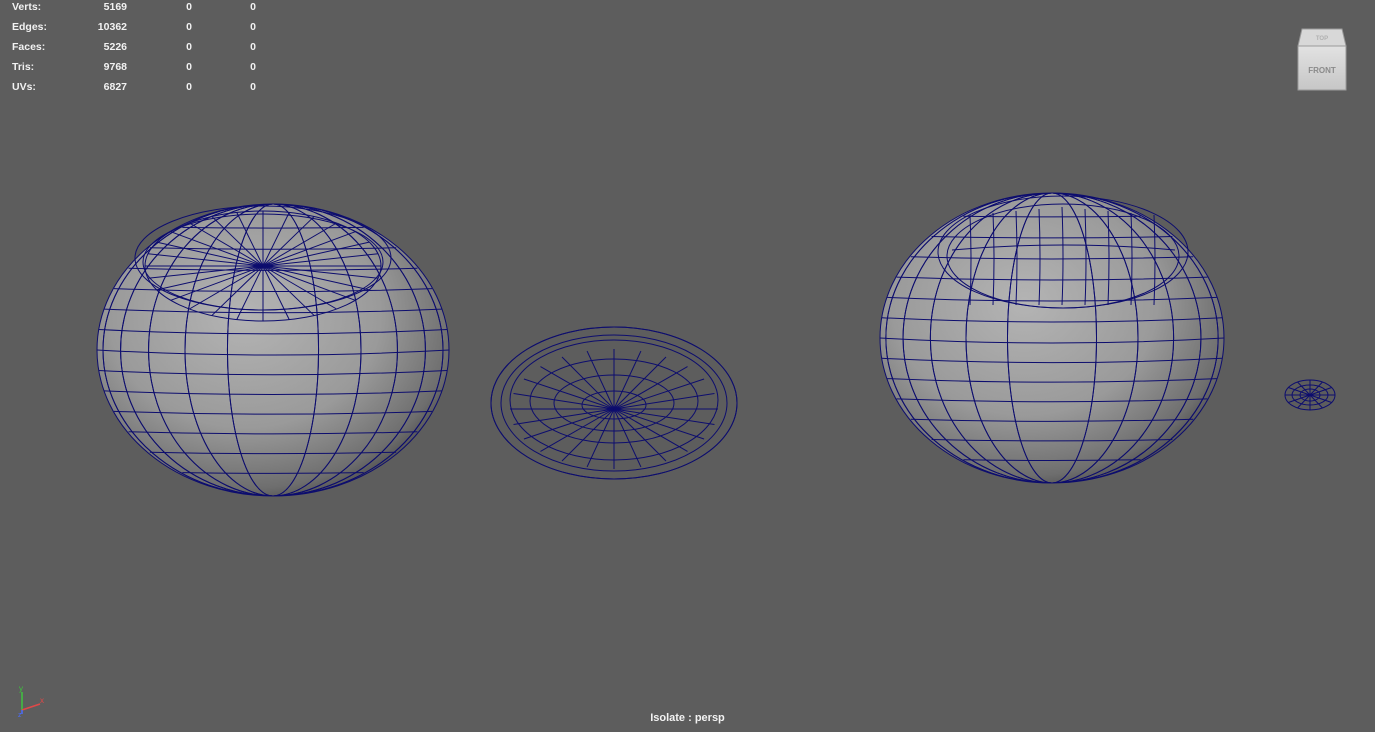  Describe the element at coordinates (27, 7) in the screenshot. I see `hud-label: Verts:` at that location.